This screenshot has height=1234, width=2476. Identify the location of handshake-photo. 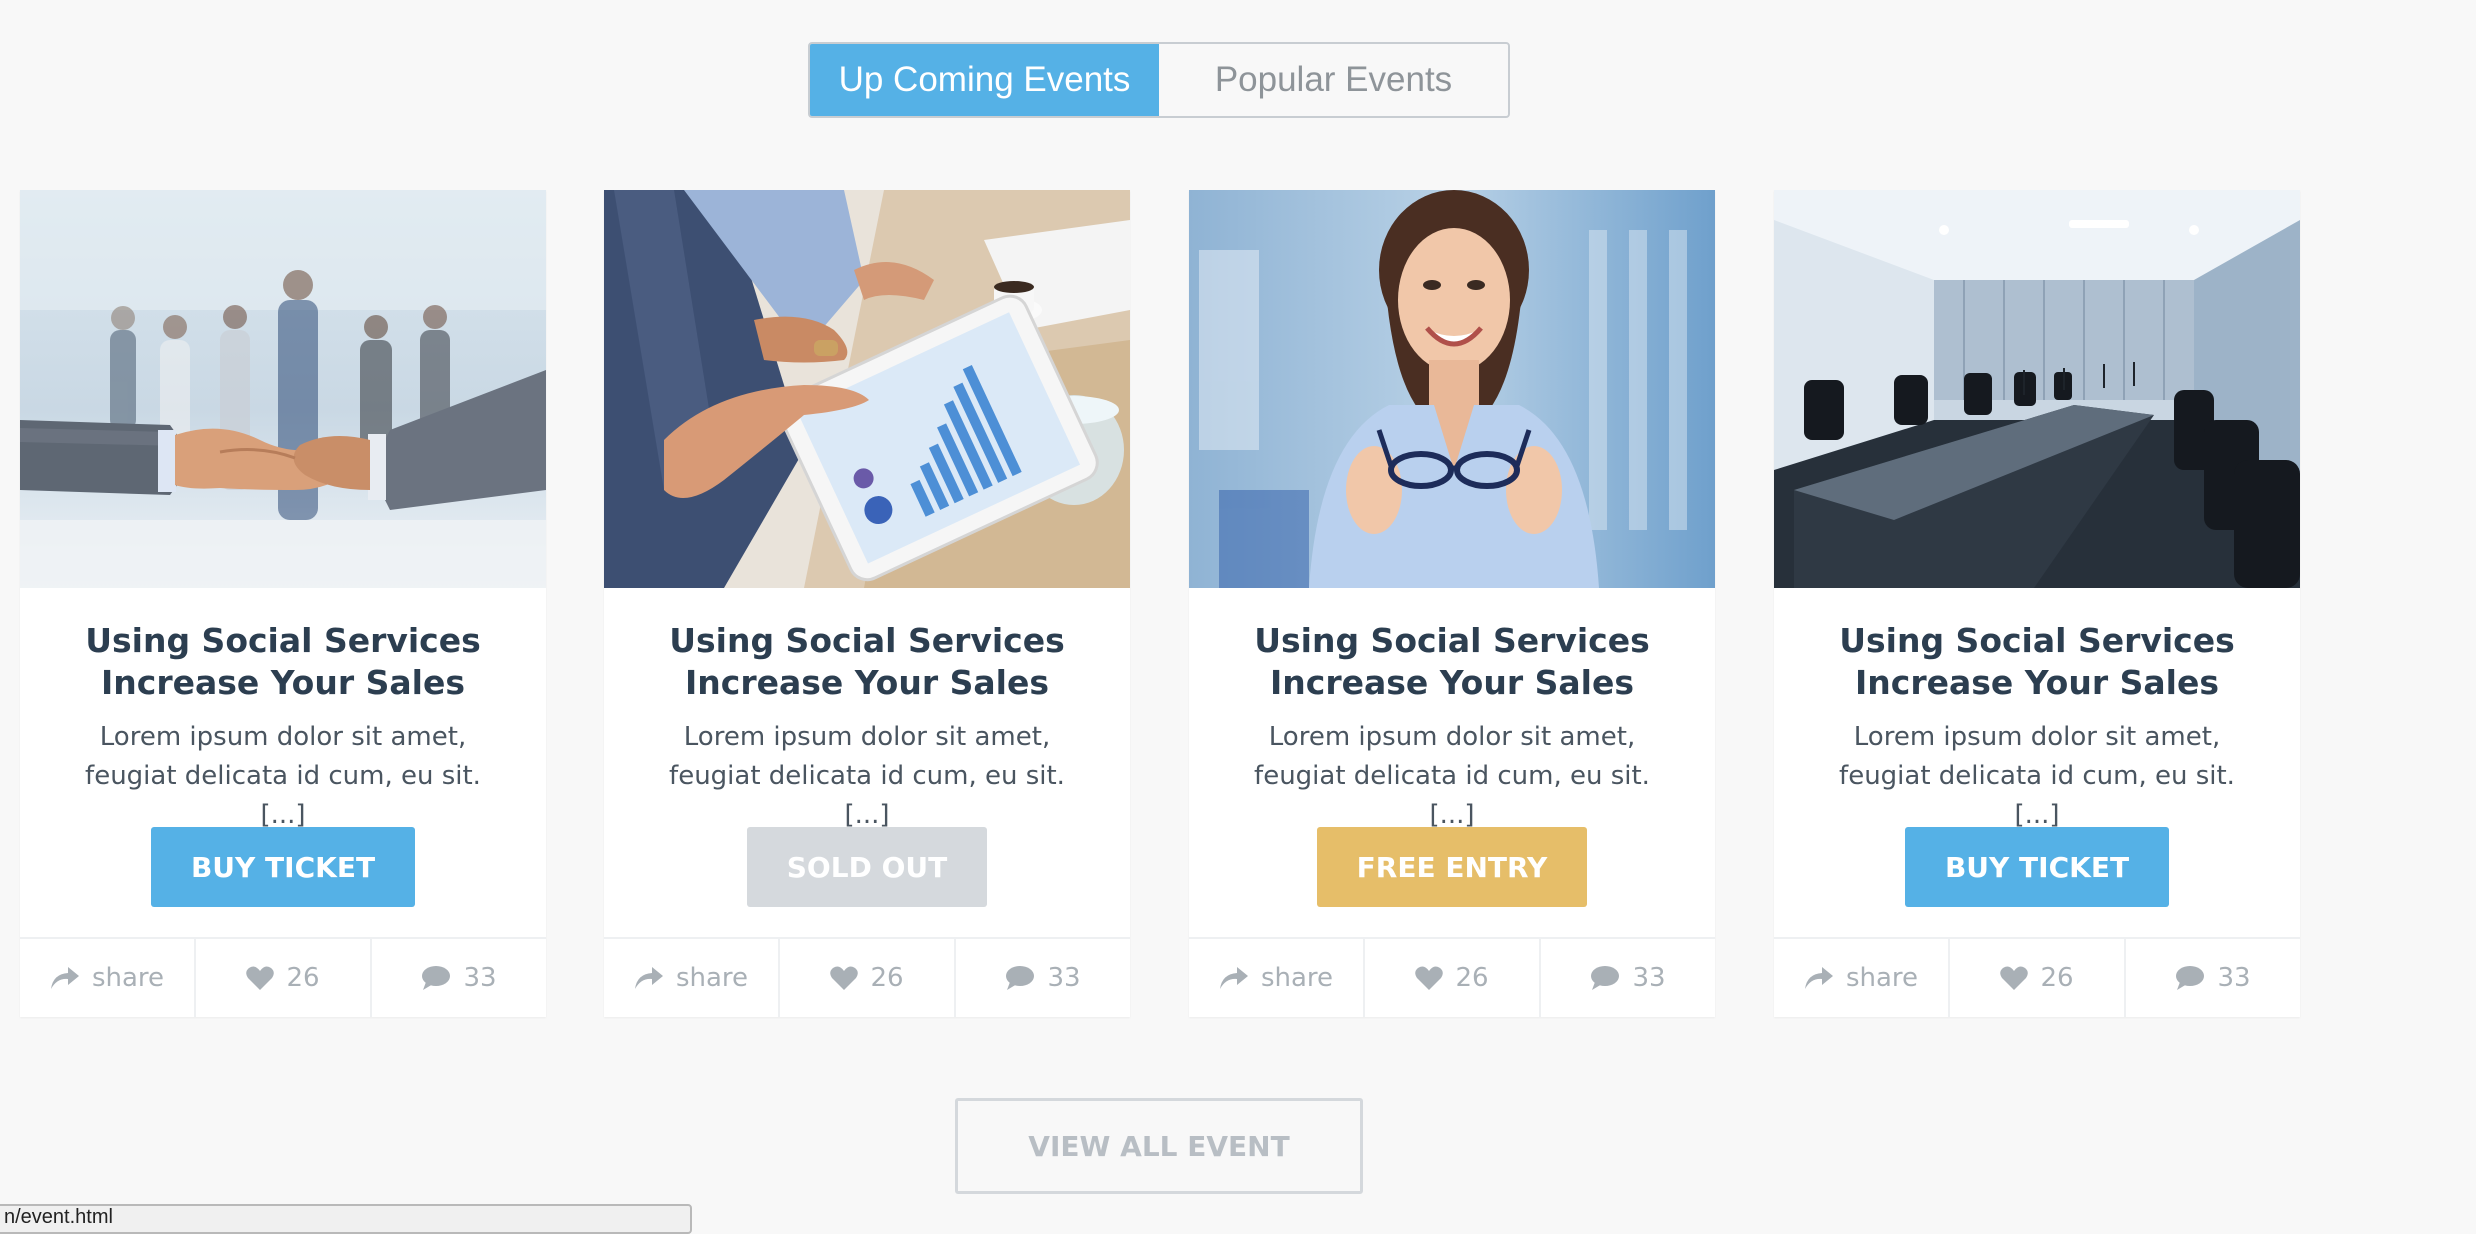
(283, 389).